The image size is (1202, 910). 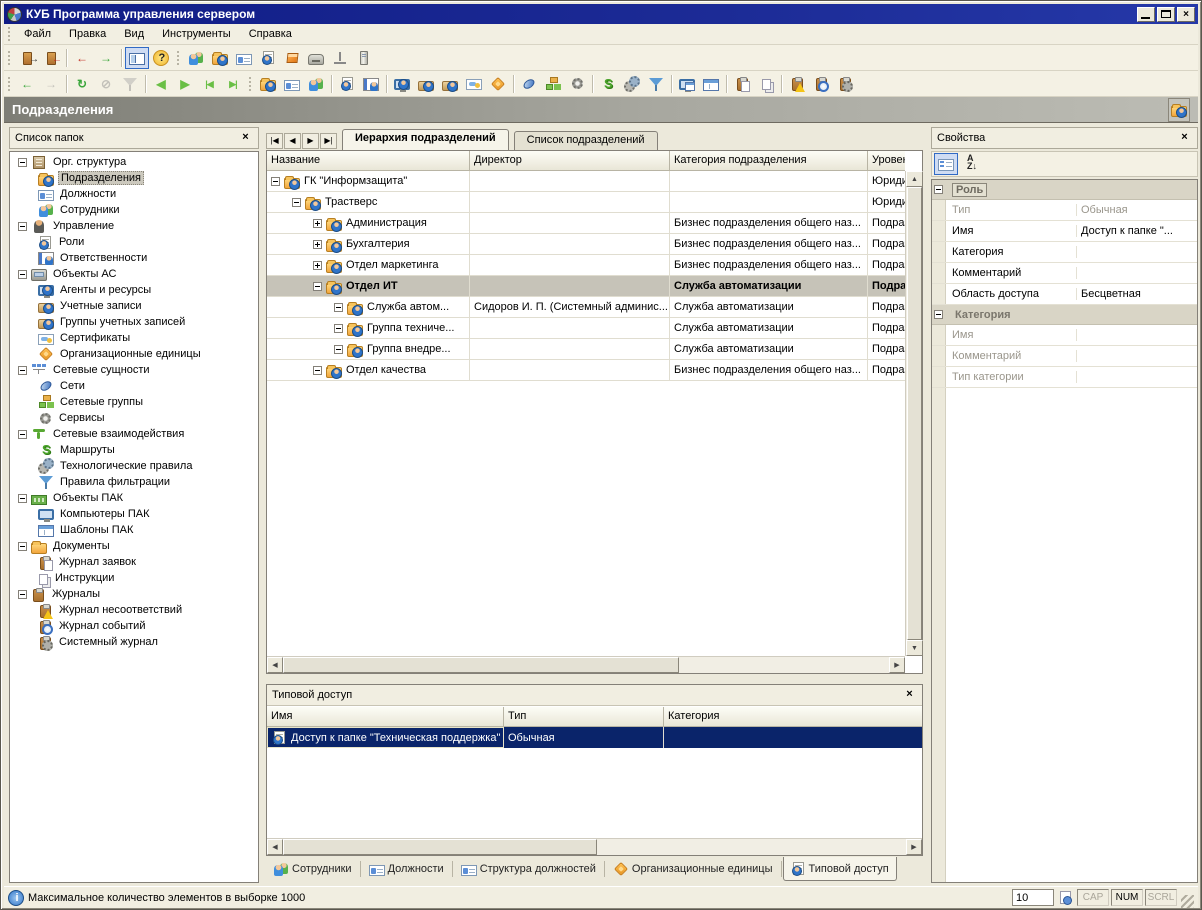 What do you see at coordinates (909, 695) in the screenshot?
I see `typical-access-close-icon: ×` at bounding box center [909, 695].